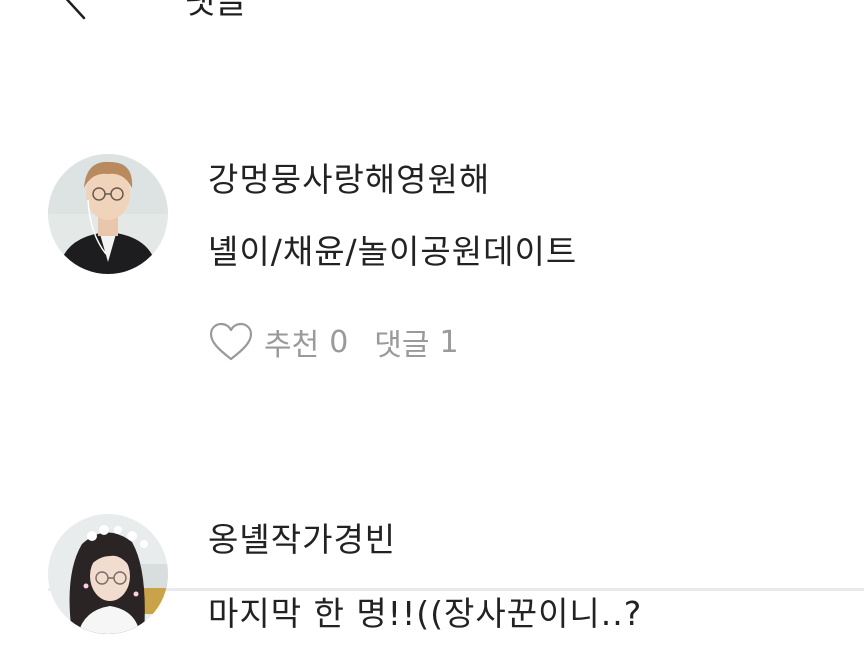 This screenshot has height=648, width=864. What do you see at coordinates (393, 251) in the screenshot?
I see `comment-text: 녤이/채윤/놀이공원데이트` at bounding box center [393, 251].